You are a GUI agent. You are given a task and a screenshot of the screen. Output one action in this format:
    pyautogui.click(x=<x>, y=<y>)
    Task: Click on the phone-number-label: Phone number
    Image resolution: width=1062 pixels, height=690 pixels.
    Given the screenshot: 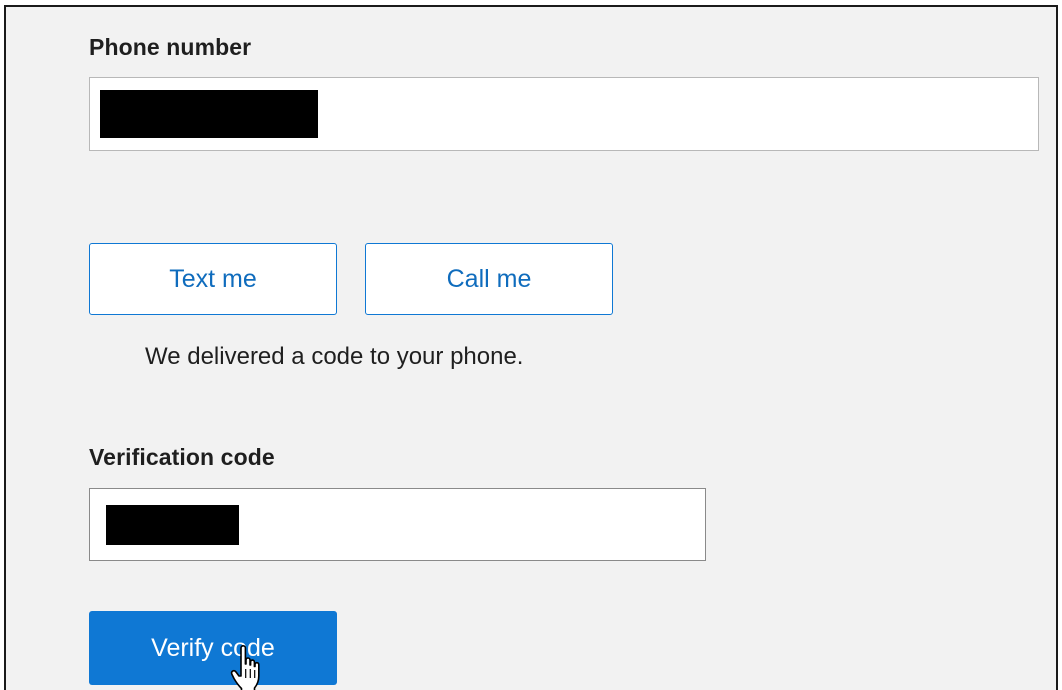 What is the action you would take?
    pyautogui.click(x=170, y=47)
    